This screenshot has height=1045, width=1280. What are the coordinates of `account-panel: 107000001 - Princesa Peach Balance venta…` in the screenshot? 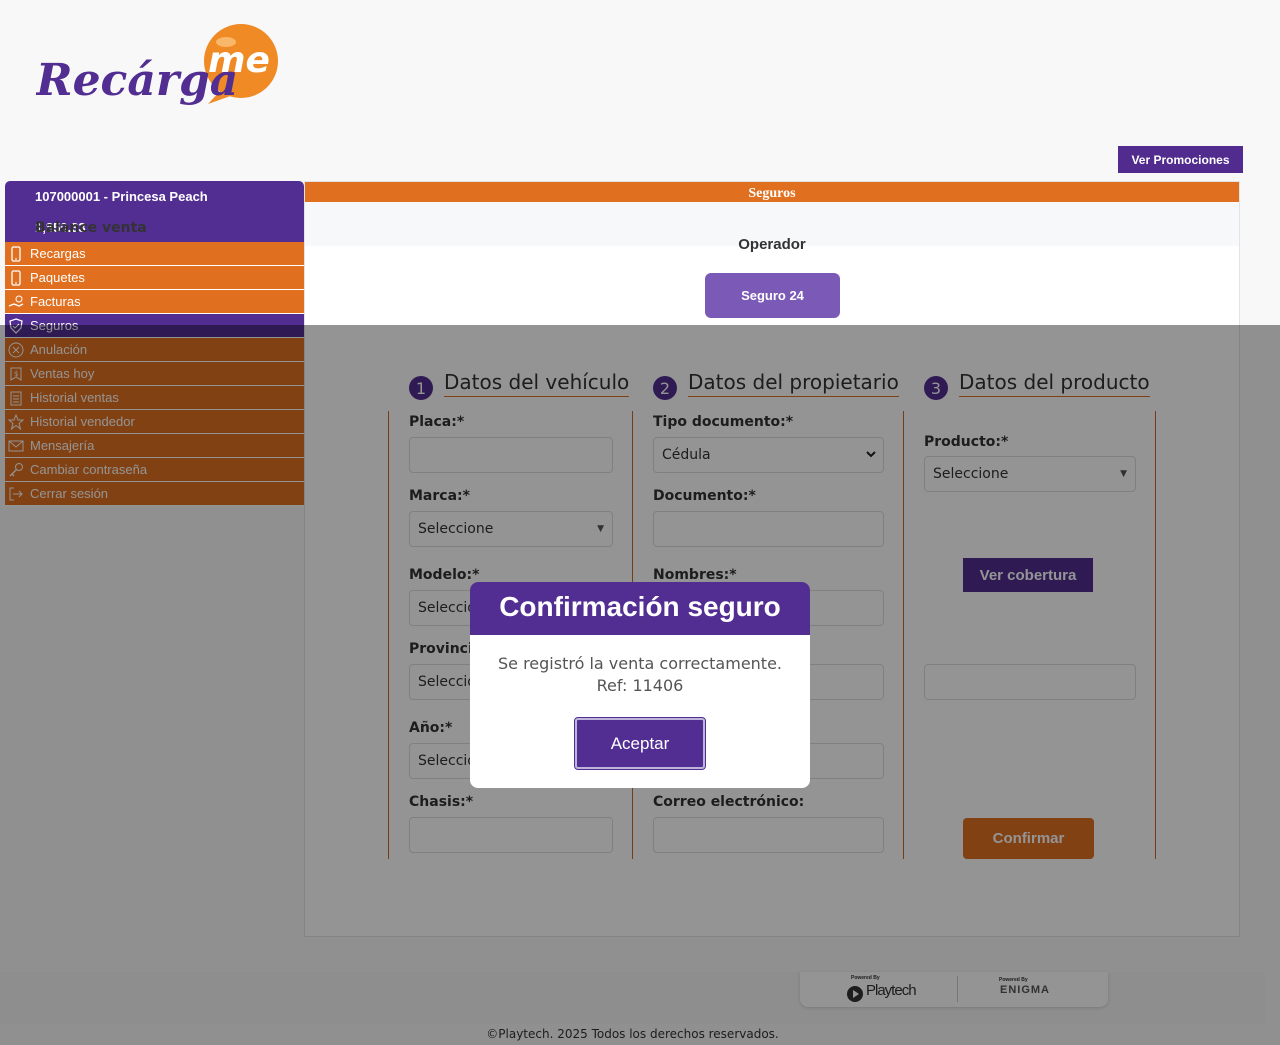 It's located at (154, 211).